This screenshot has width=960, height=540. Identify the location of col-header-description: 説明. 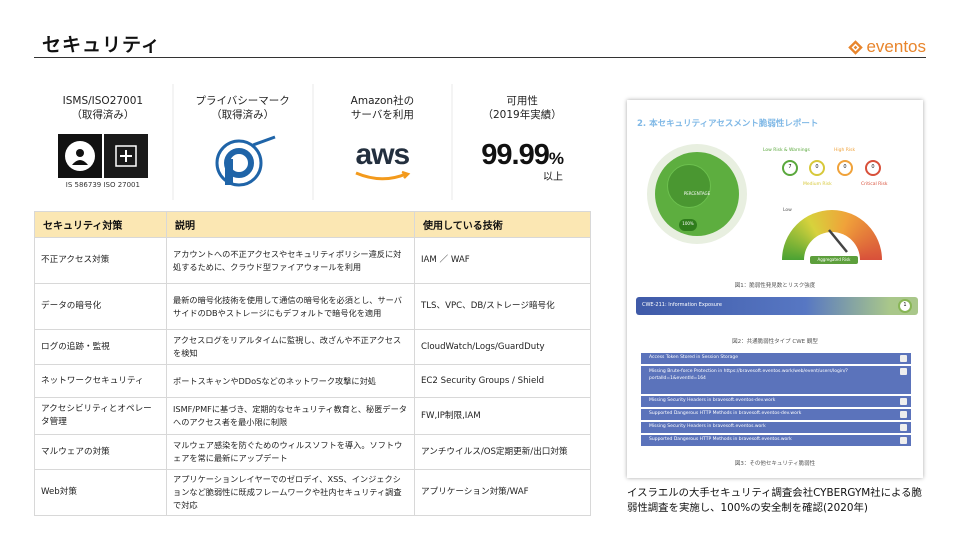
(290, 224).